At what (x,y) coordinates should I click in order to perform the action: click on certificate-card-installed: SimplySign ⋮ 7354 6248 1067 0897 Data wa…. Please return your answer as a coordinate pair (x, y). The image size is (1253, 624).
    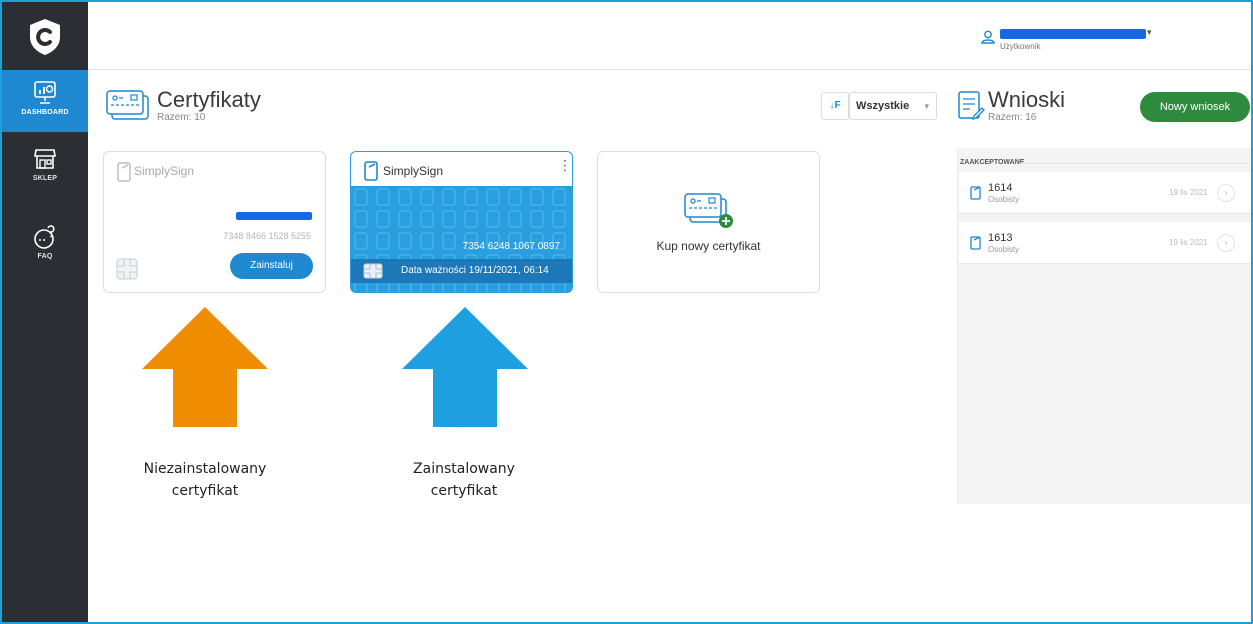
    Looking at the image, I should click on (461, 222).